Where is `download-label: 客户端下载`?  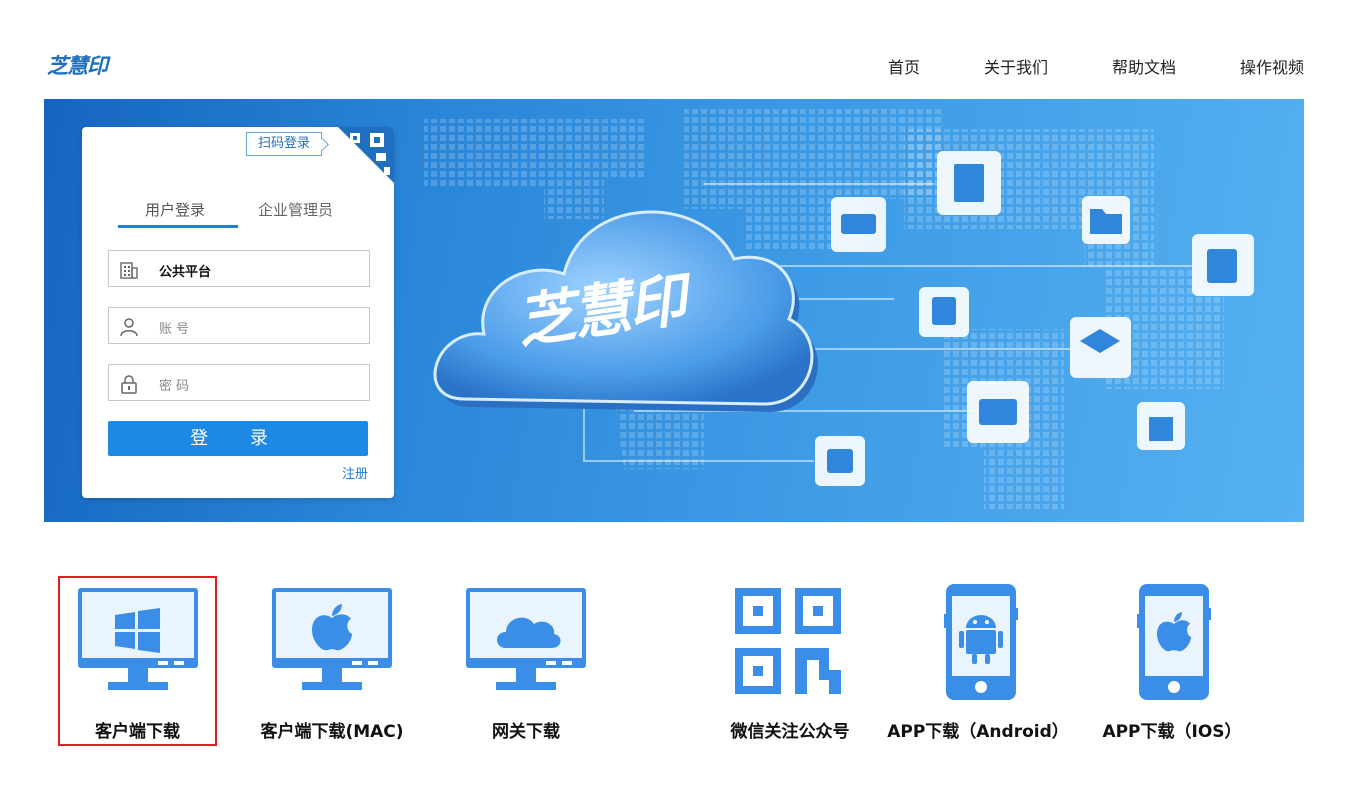 download-label: 客户端下载 is located at coordinates (137, 732).